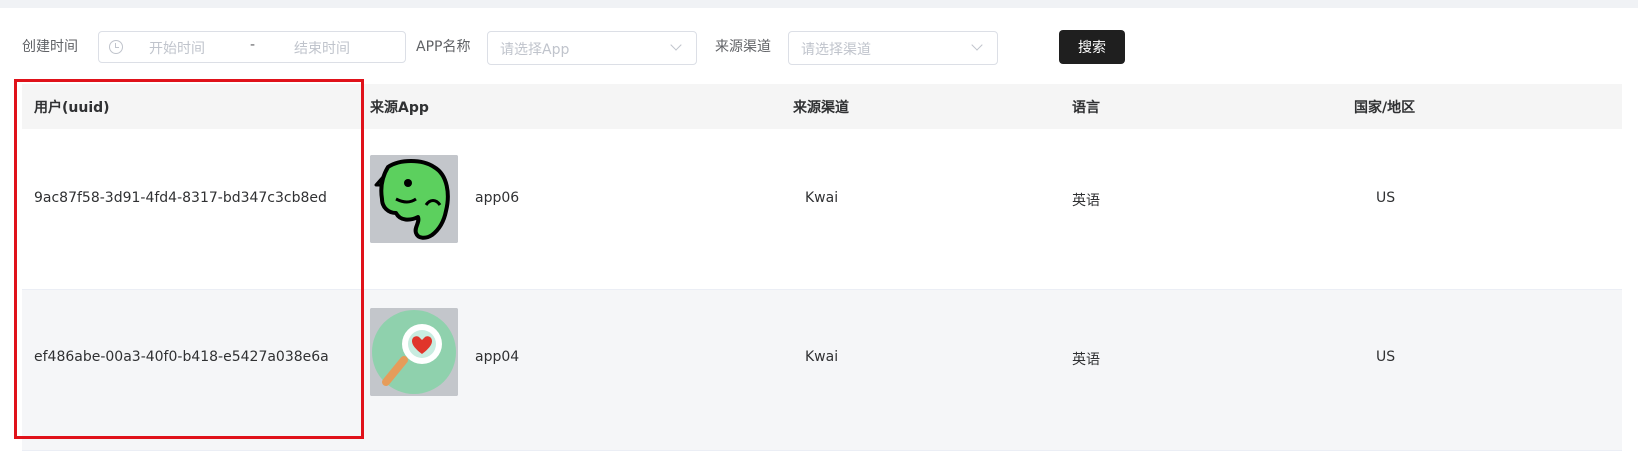 The image size is (1638, 461). I want to click on app-name: app04, so click(497, 357).